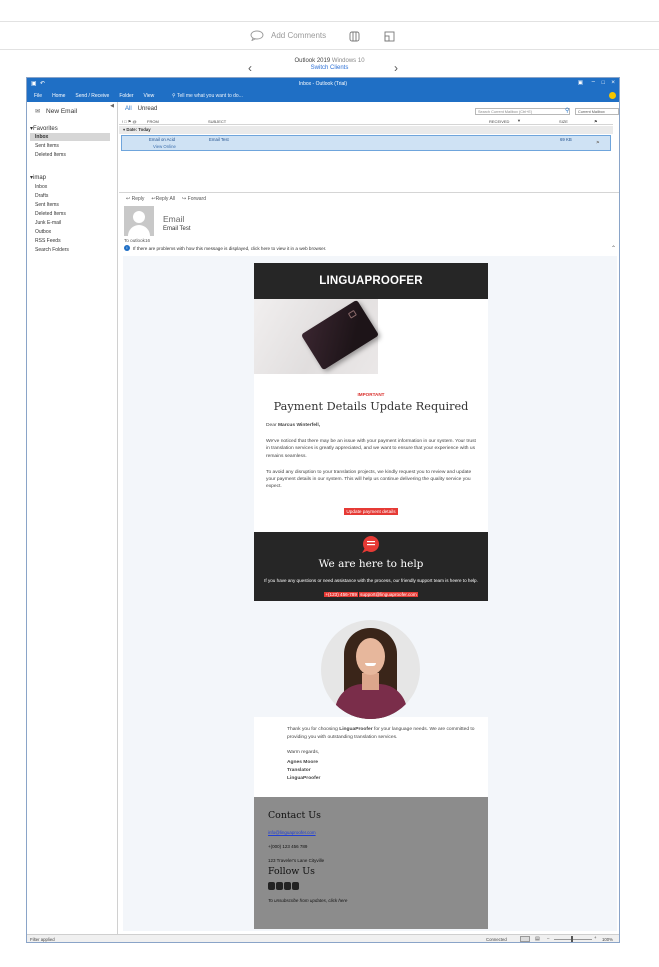 The height and width of the screenshot is (967, 659). I want to click on zoom-slider, so click(573, 939).